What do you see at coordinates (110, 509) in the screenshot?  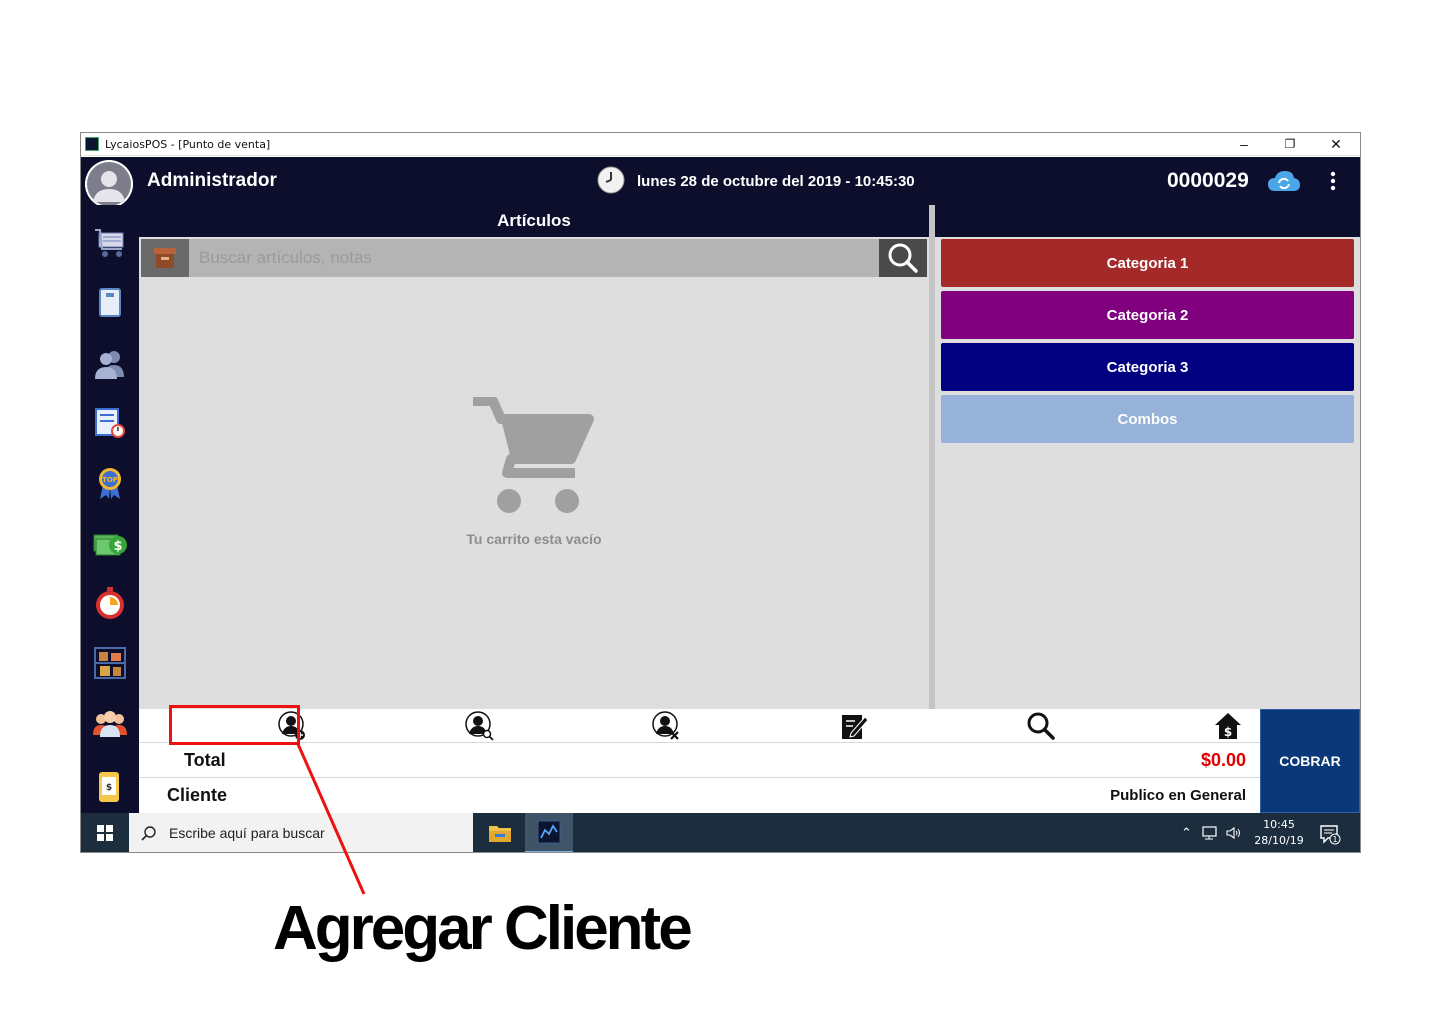 I see `sidebar: TOP $ $` at bounding box center [110, 509].